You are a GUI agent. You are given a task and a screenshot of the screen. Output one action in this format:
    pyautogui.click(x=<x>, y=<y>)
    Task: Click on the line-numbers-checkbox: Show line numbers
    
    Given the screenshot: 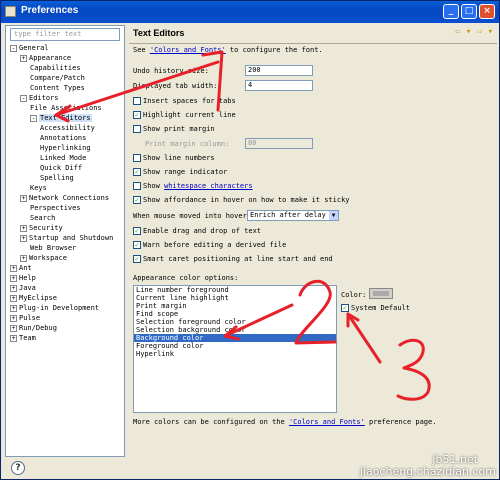 What is the action you would take?
    pyautogui.click(x=174, y=158)
    